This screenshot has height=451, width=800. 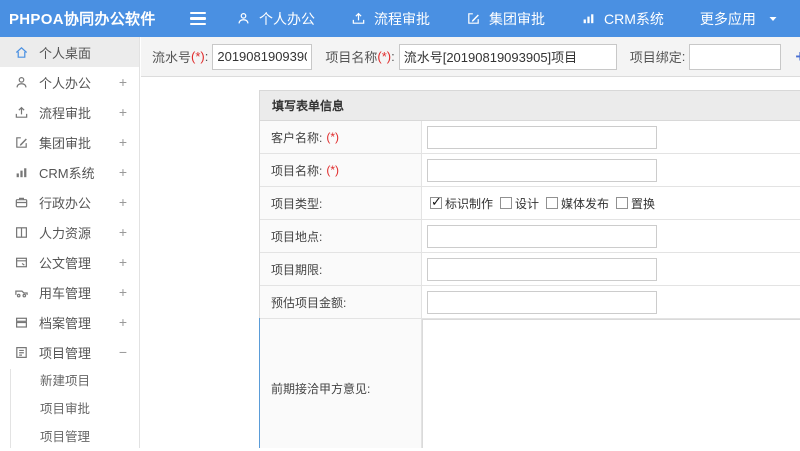 I want to click on form-label-cell: 项目名称:(*), so click(x=341, y=170).